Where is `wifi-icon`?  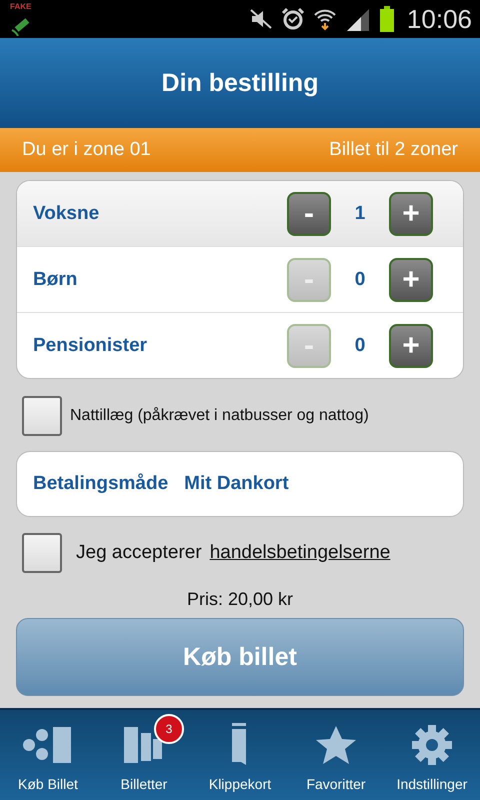 wifi-icon is located at coordinates (324, 19).